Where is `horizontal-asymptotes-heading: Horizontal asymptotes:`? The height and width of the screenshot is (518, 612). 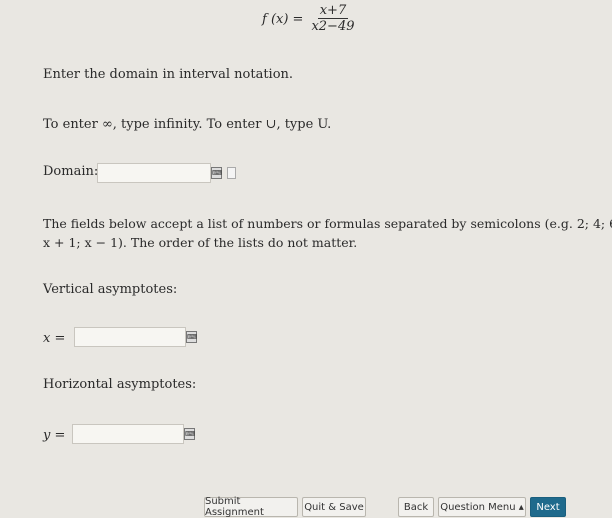 horizontal-asymptotes-heading: Horizontal asymptotes: is located at coordinates (120, 384).